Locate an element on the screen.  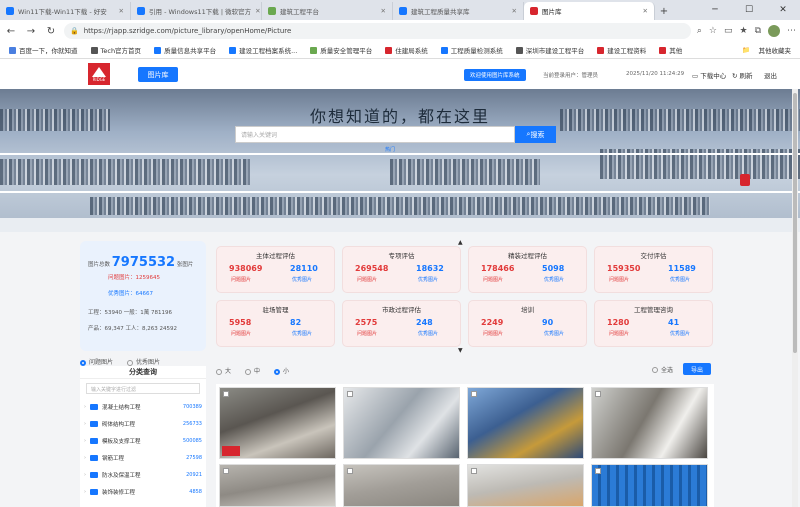
back-icon: ← is located at coordinates (11, 31).